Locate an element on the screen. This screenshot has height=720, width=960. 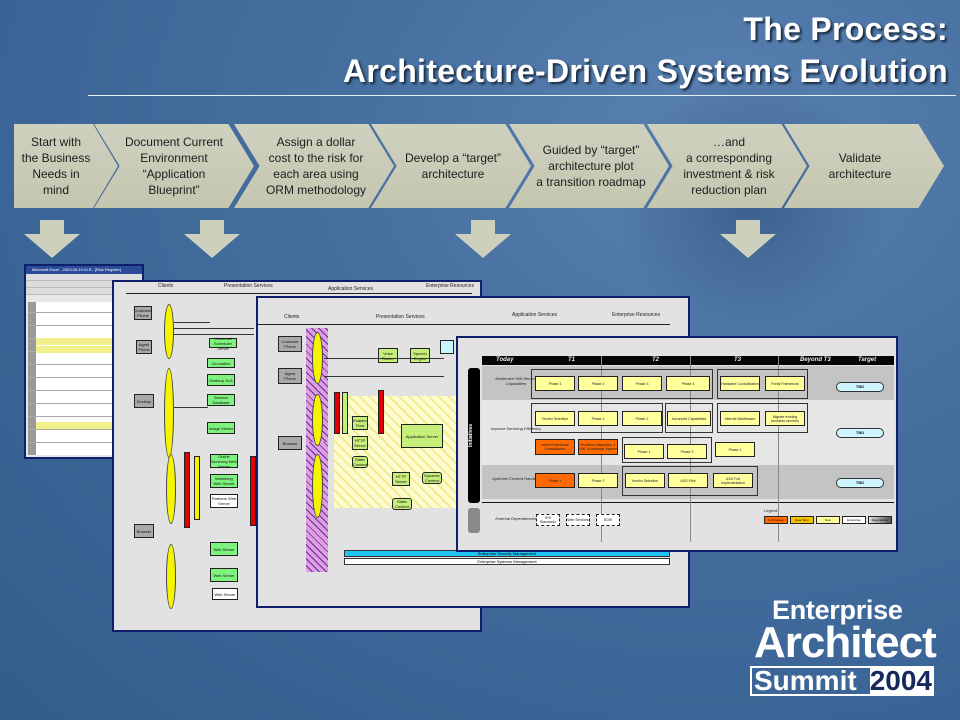
summit-logo: Enterprise Architect Summit 2004 is located at coordinates (845, 646).